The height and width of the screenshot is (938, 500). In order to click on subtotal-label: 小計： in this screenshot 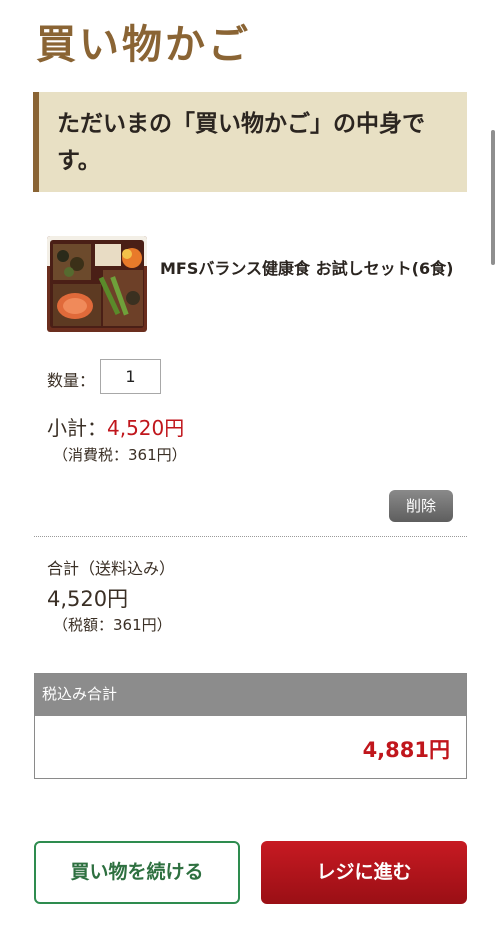, I will do `click(77, 428)`.